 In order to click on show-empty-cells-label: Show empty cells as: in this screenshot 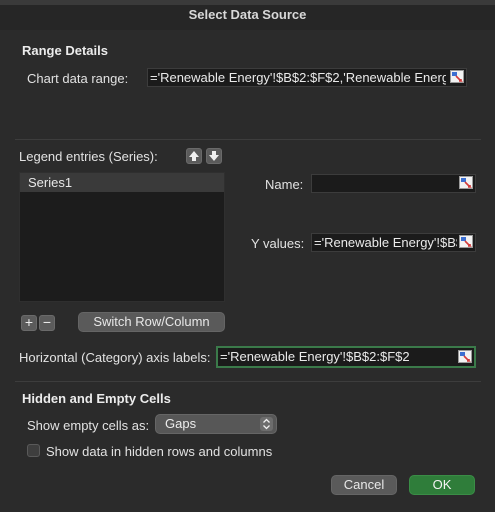, I will do `click(88, 425)`.